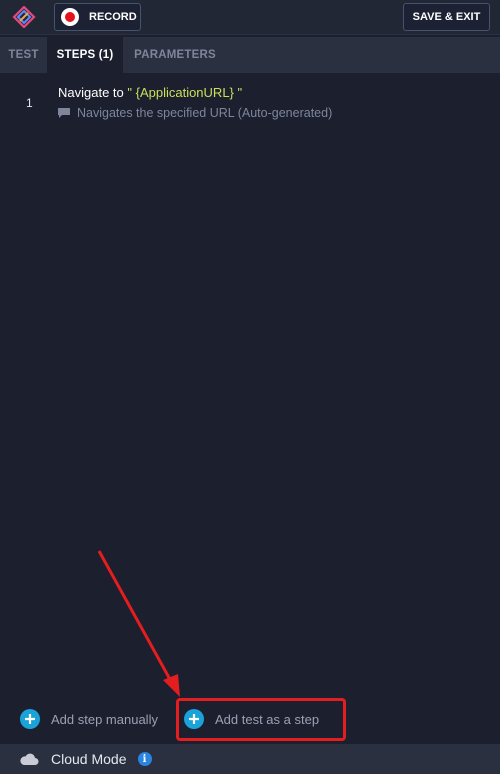 The width and height of the screenshot is (500, 774). What do you see at coordinates (24, 17) in the screenshot?
I see `app-logo-icon` at bounding box center [24, 17].